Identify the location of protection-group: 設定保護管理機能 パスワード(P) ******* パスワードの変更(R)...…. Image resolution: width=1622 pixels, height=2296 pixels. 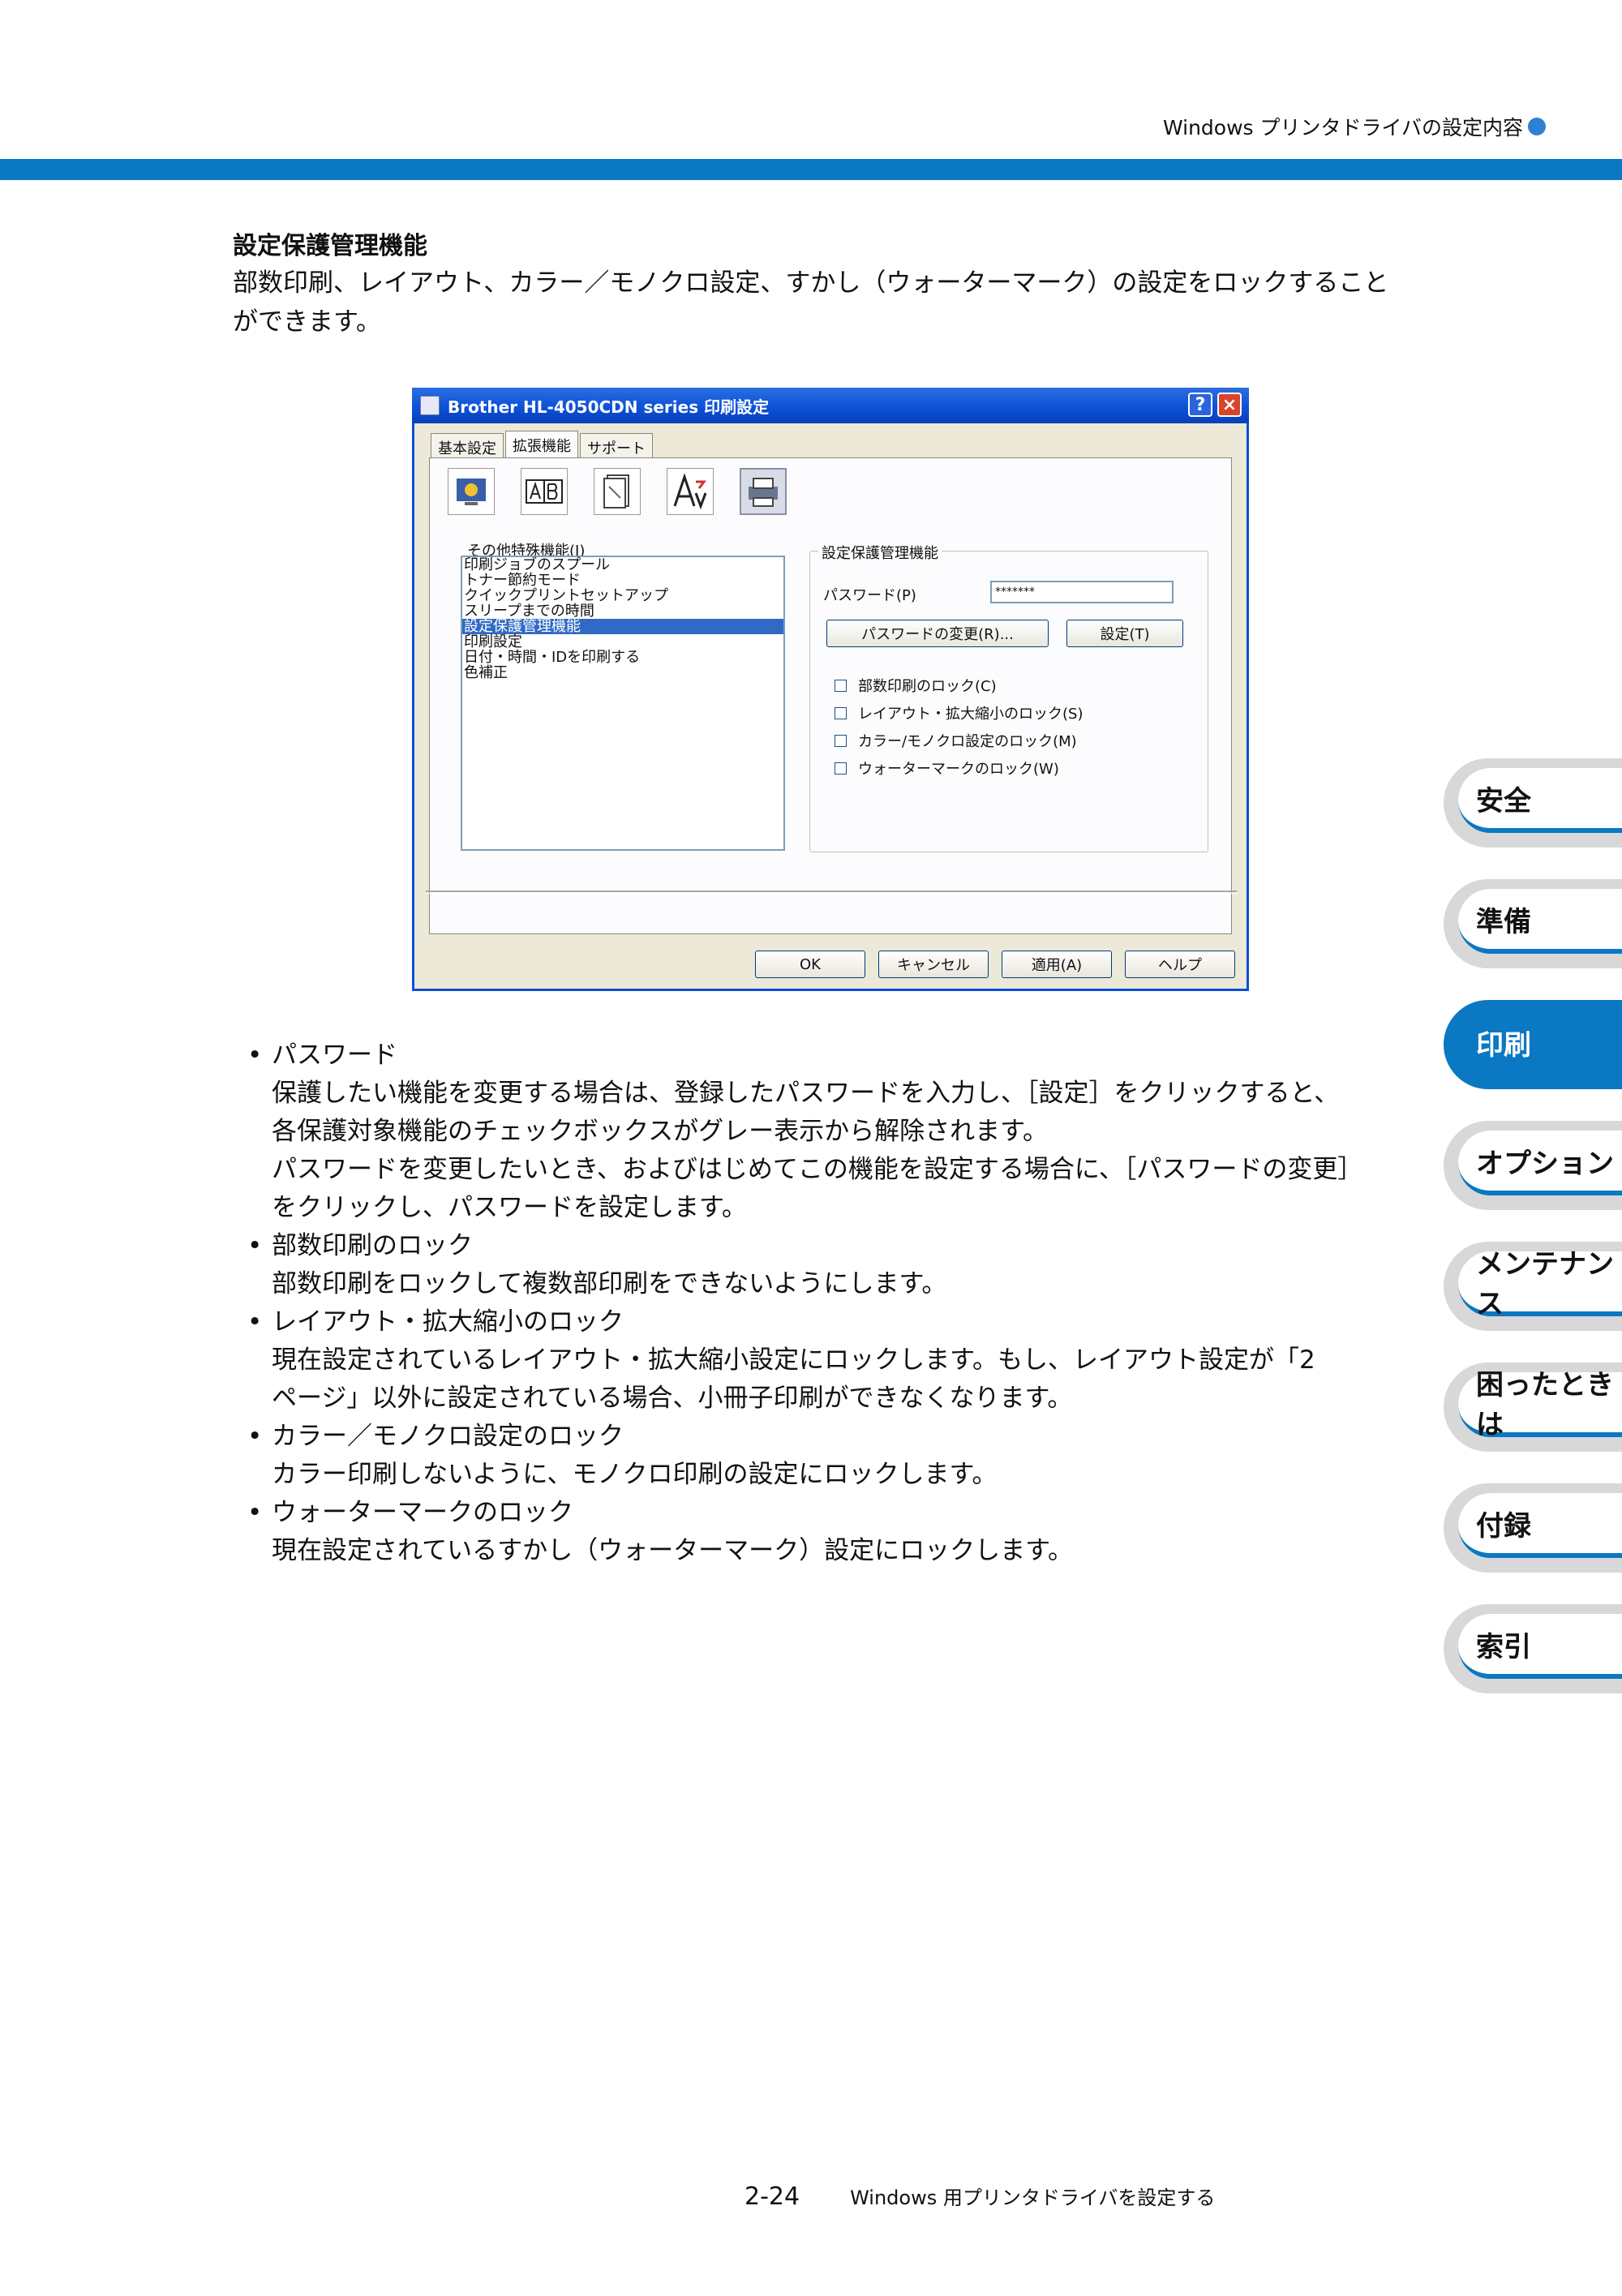
(1009, 697).